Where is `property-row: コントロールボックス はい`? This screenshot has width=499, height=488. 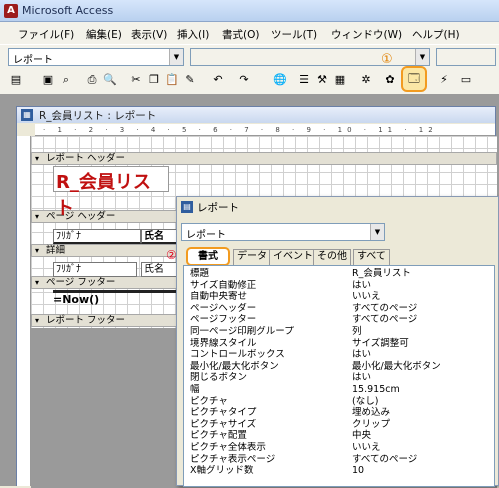
property-row: コントロールボックス はい is located at coordinates (339, 355).